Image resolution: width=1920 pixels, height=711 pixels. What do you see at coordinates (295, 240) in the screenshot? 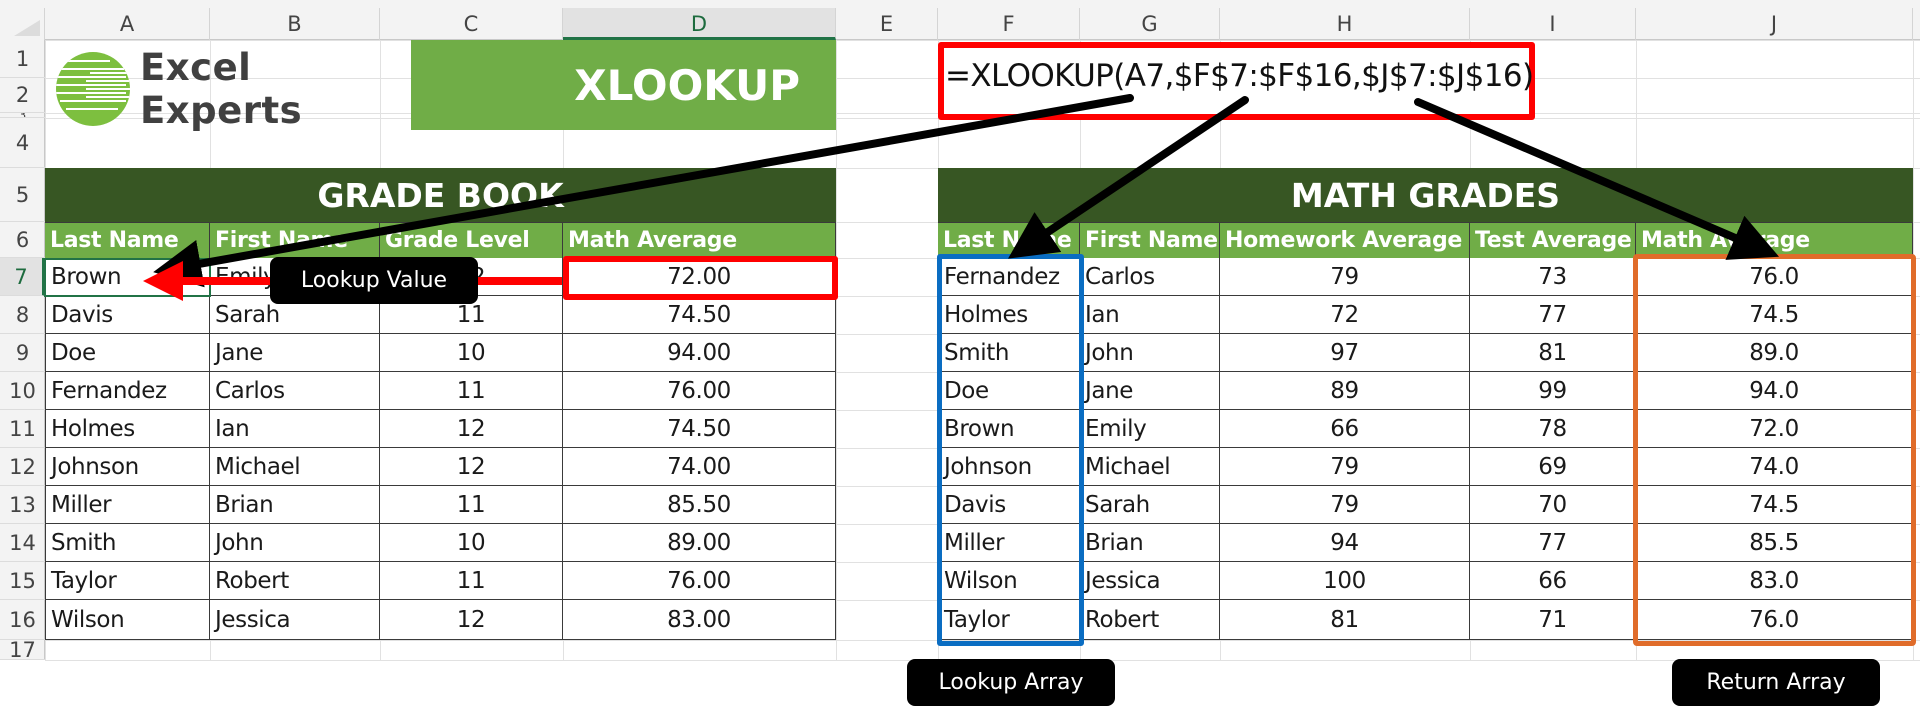
I see `grade-book-header-first-name: First Name` at bounding box center [295, 240].